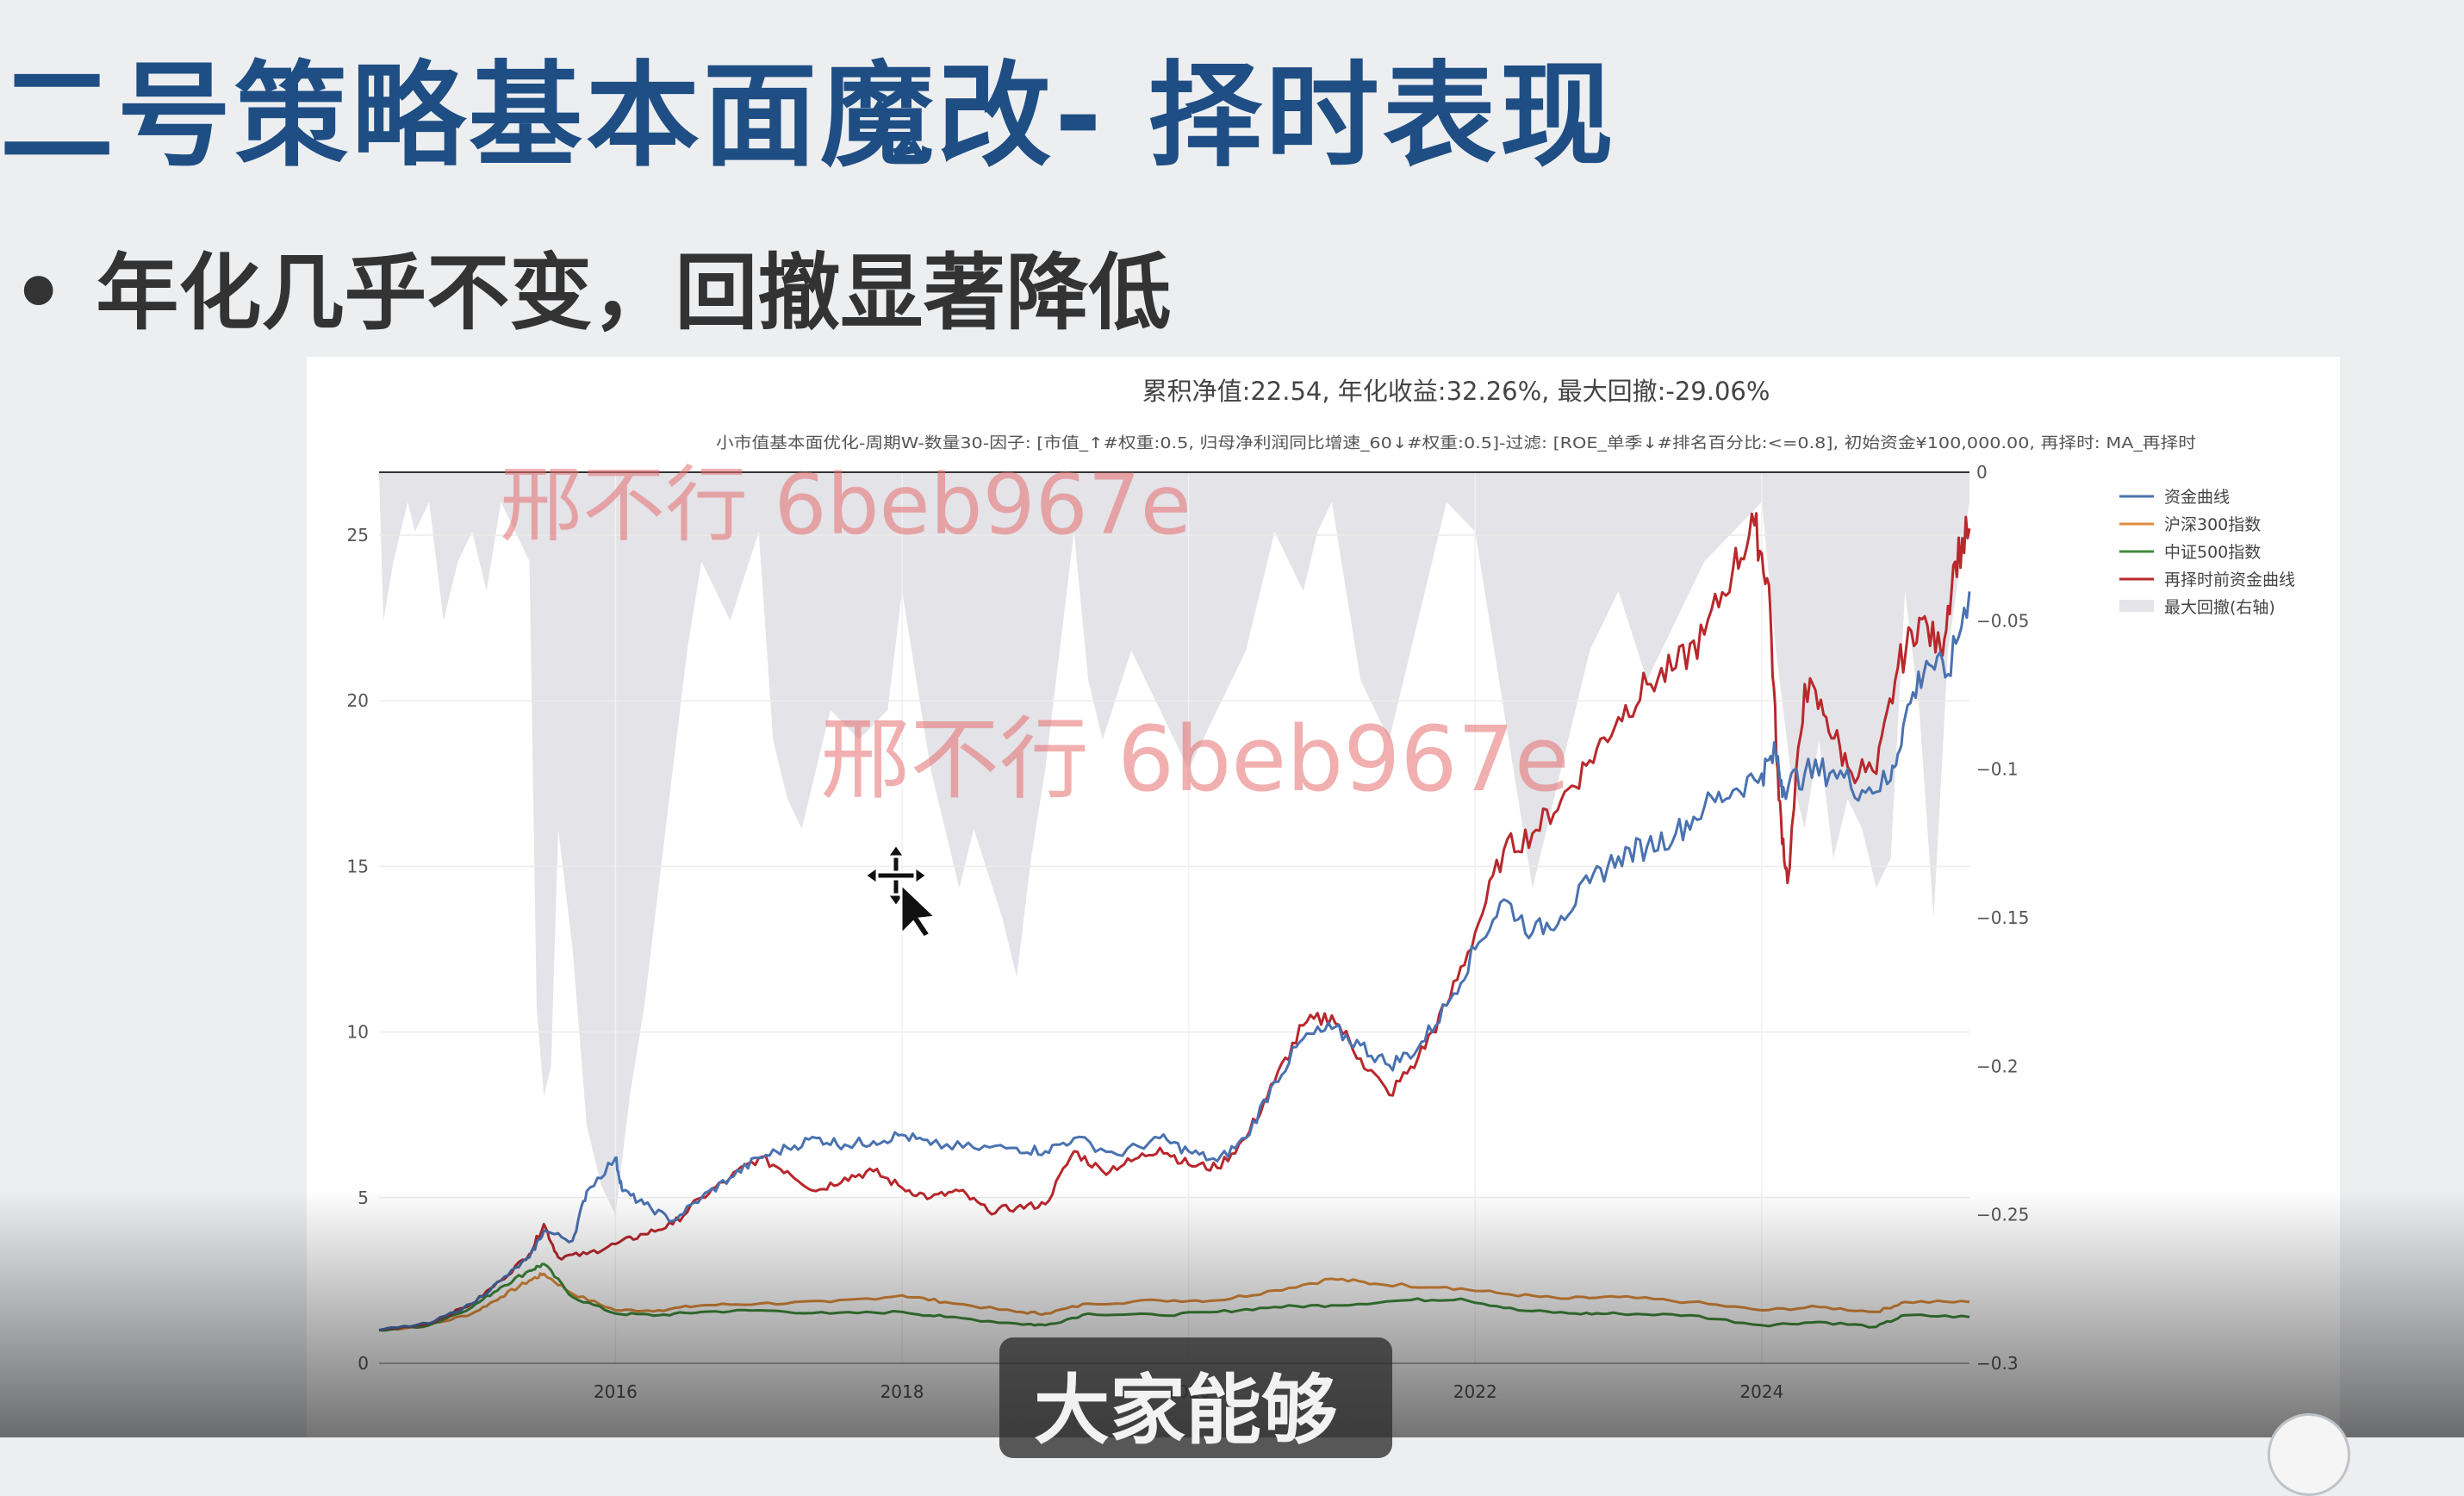 Image resolution: width=2464 pixels, height=1496 pixels. What do you see at coordinates (1982, 472) in the screenshot?
I see `y2-tick-label: 0` at bounding box center [1982, 472].